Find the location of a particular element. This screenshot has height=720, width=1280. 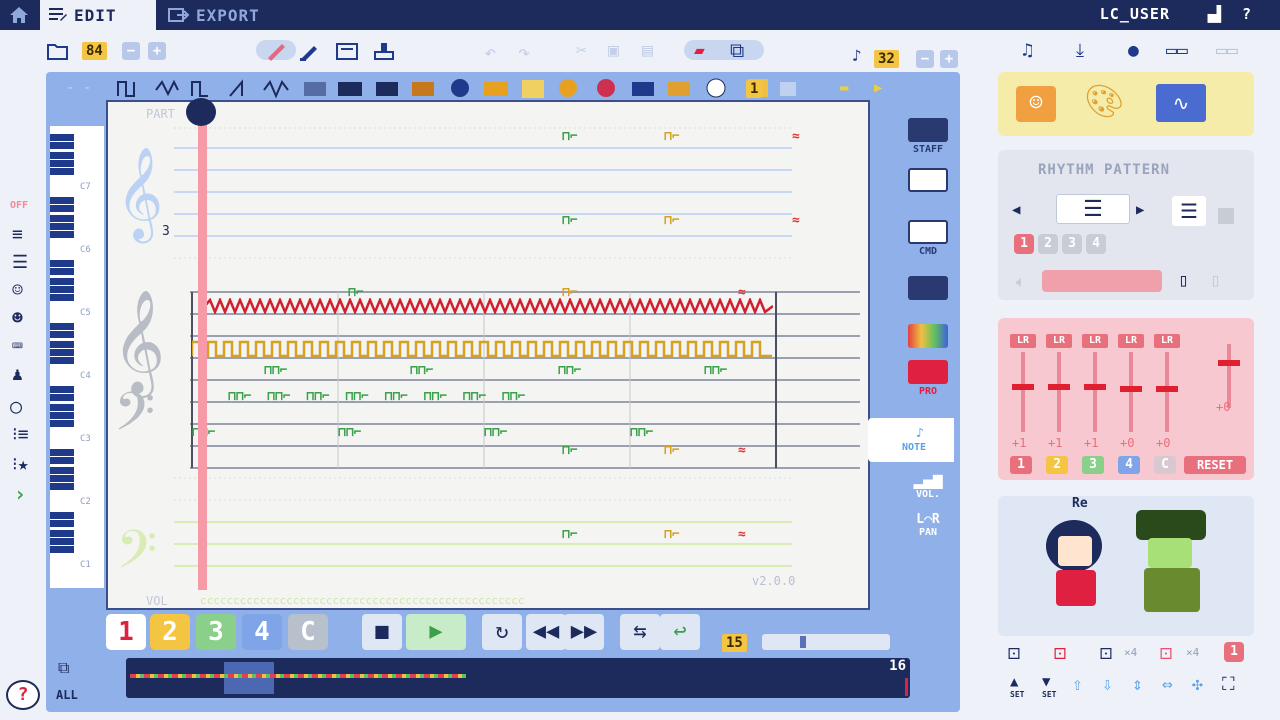

tab-staff: STAFF is located at coordinates (928, 140).